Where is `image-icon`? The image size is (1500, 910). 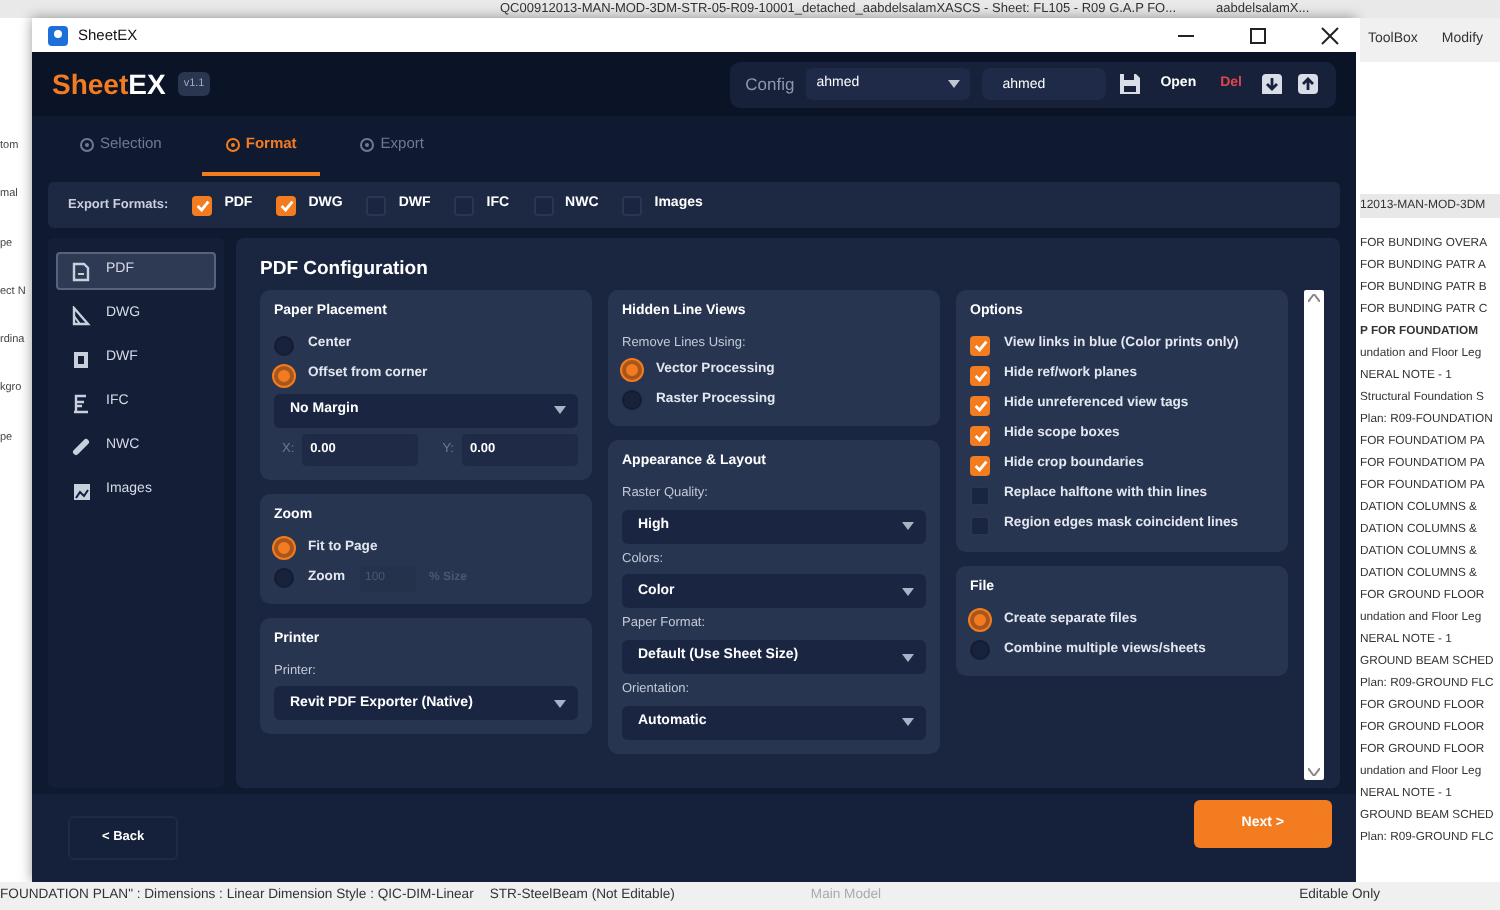
image-icon is located at coordinates (82, 491).